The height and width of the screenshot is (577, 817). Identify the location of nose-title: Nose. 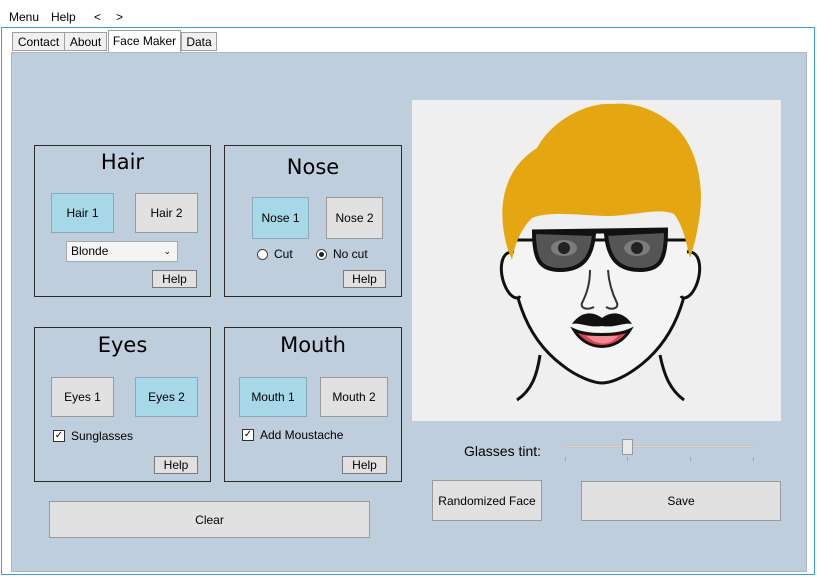
(313, 167).